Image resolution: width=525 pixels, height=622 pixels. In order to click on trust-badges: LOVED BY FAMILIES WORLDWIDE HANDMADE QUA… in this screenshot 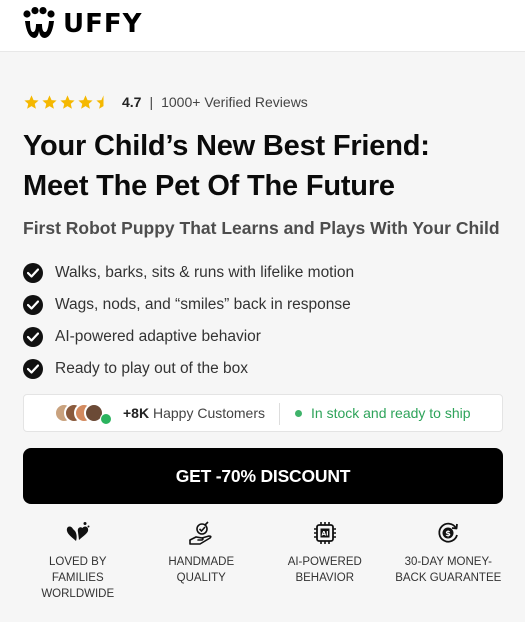, I will do `click(263, 561)`.